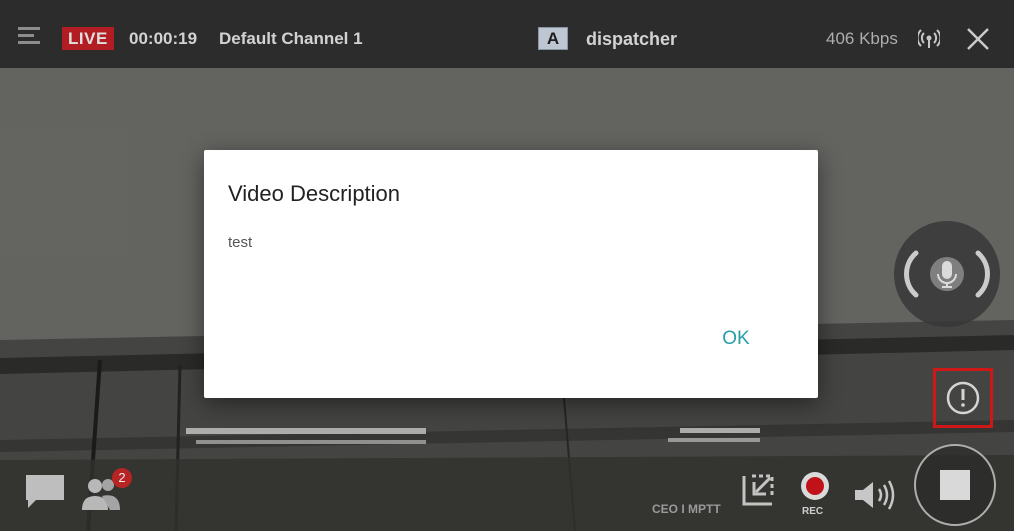  What do you see at coordinates (240, 242) in the screenshot?
I see `dialog-description-text: test` at bounding box center [240, 242].